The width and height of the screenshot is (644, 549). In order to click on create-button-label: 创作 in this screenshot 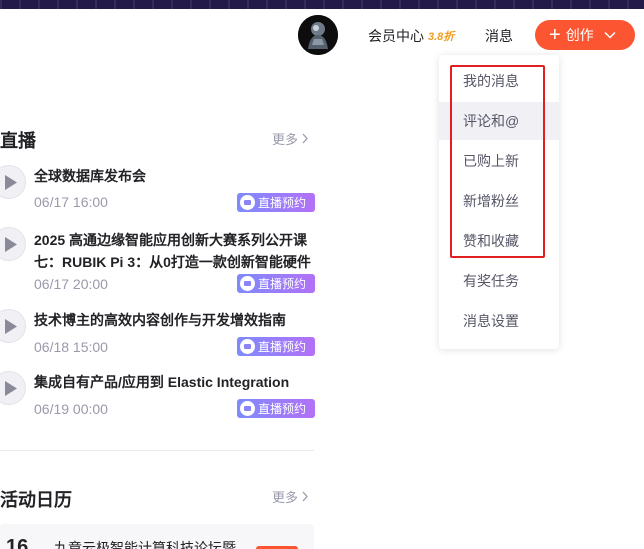, I will do `click(579, 35)`.